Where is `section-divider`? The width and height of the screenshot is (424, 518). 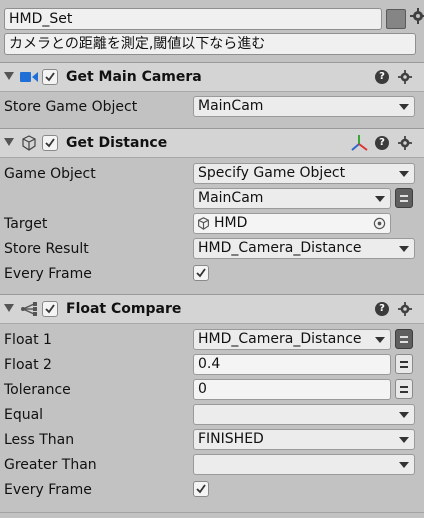 section-divider is located at coordinates (212, 512).